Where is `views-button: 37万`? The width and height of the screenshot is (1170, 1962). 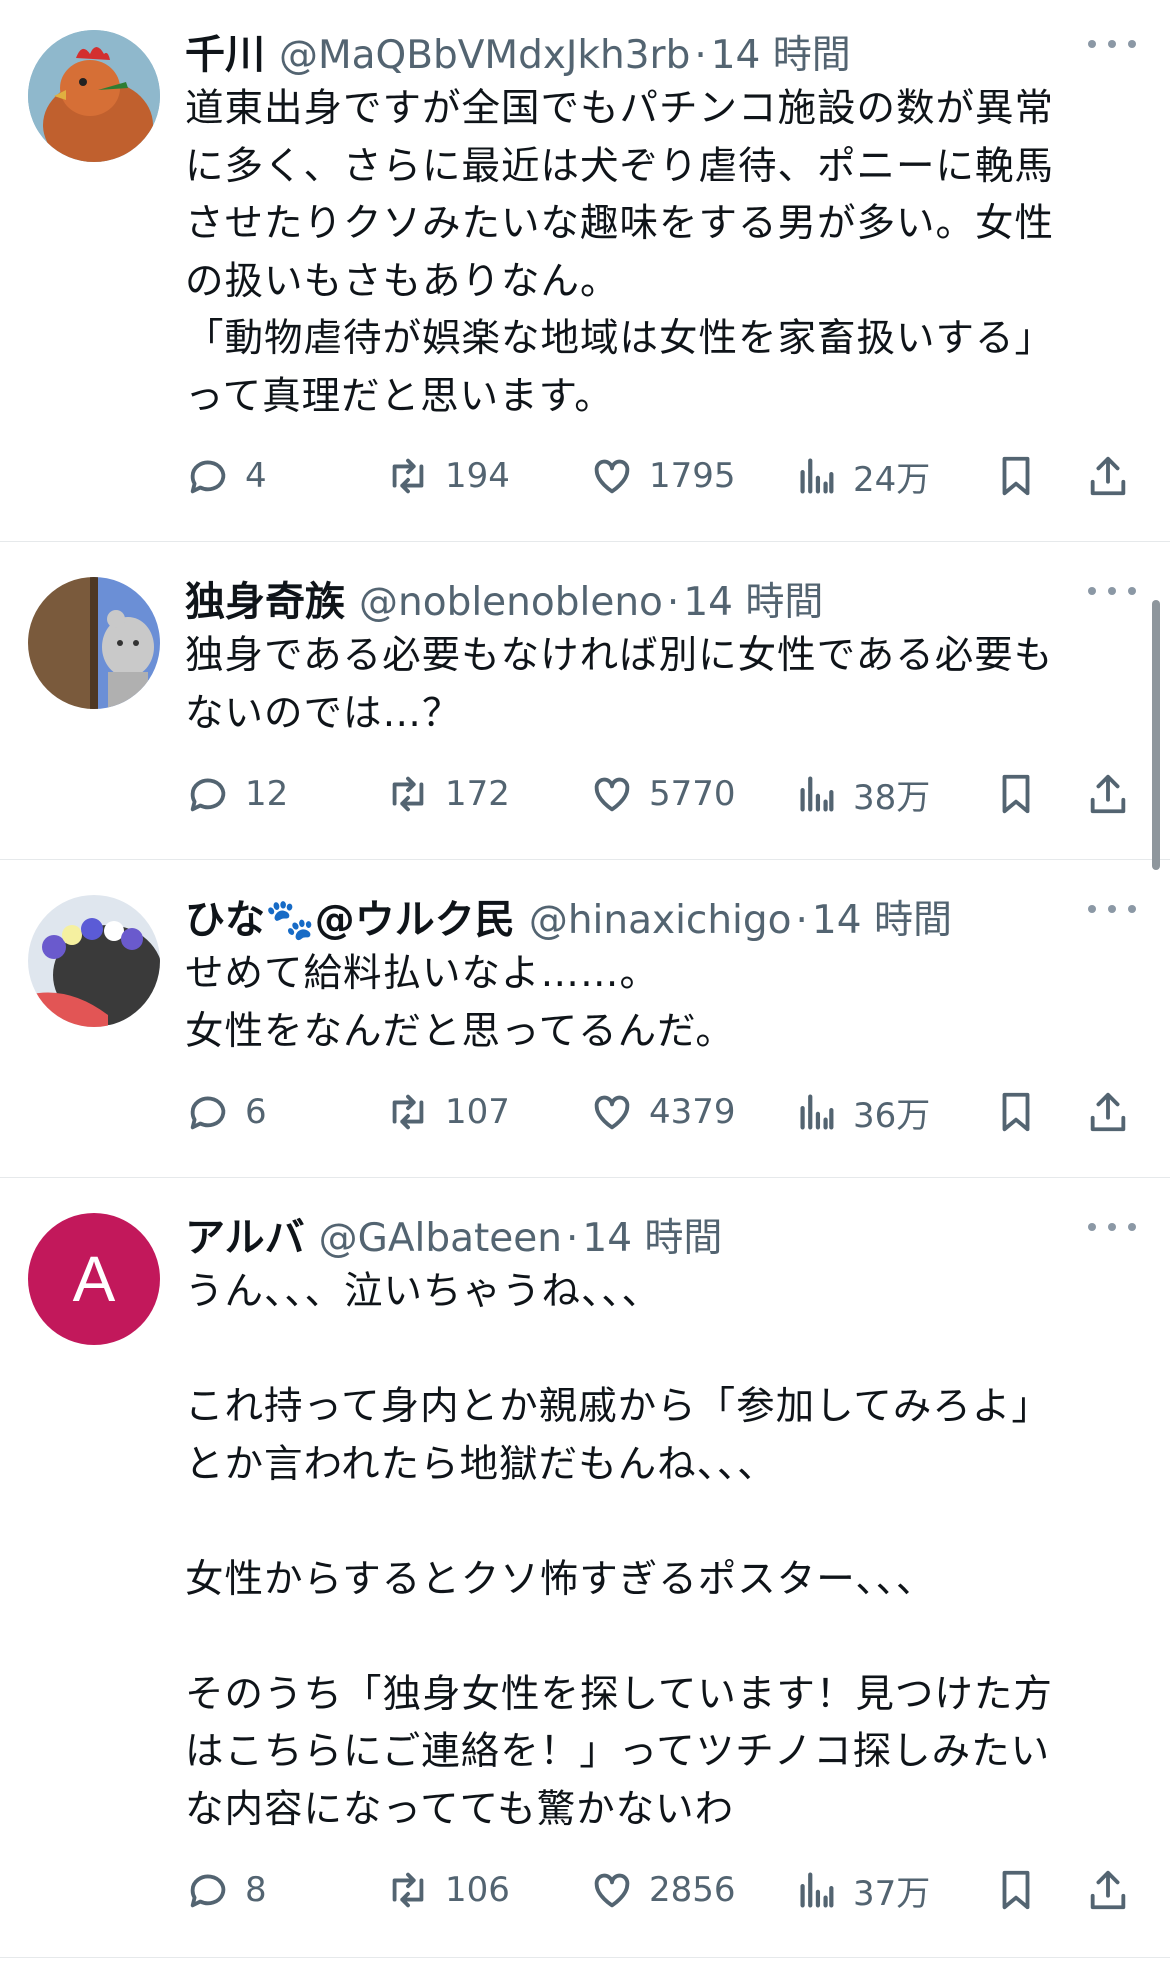 views-button: 37万 is located at coordinates (861, 1890).